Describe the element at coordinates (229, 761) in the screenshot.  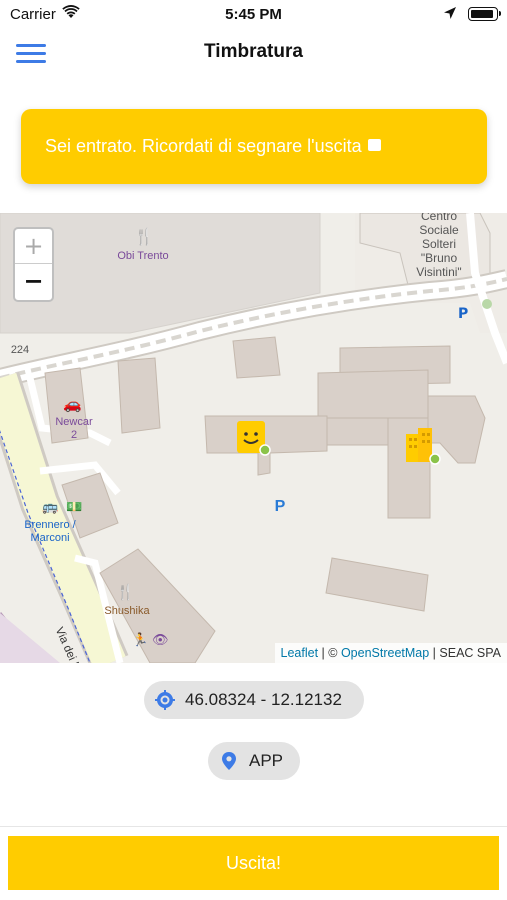
I see `map-pin-icon` at that location.